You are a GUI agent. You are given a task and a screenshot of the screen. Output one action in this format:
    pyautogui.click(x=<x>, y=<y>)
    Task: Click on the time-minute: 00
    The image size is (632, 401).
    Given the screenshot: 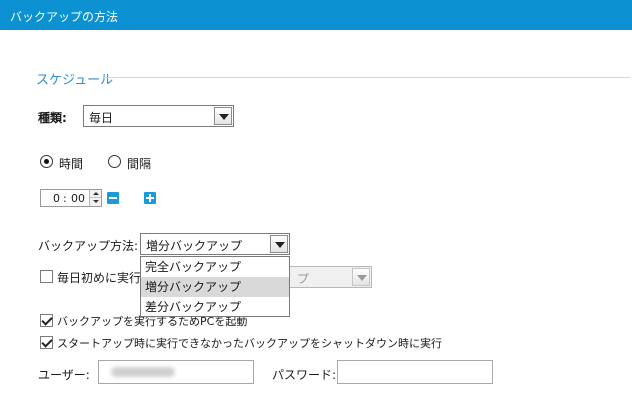 What is the action you would take?
    pyautogui.click(x=78, y=198)
    